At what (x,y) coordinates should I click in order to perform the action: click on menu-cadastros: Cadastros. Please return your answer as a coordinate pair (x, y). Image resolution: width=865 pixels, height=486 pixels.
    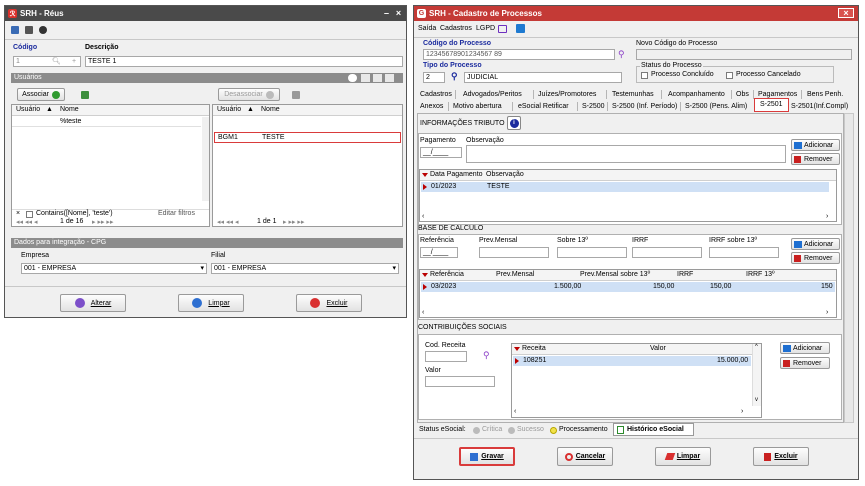
    Looking at the image, I should click on (456, 28).